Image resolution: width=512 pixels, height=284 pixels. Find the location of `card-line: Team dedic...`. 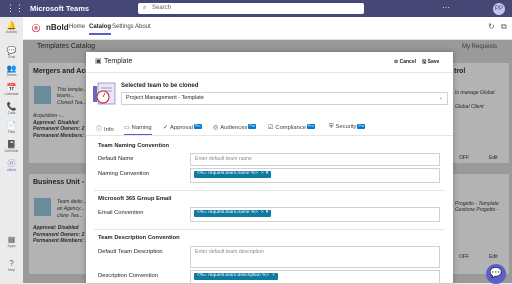

card-line: Team dedic... is located at coordinates (72, 202).